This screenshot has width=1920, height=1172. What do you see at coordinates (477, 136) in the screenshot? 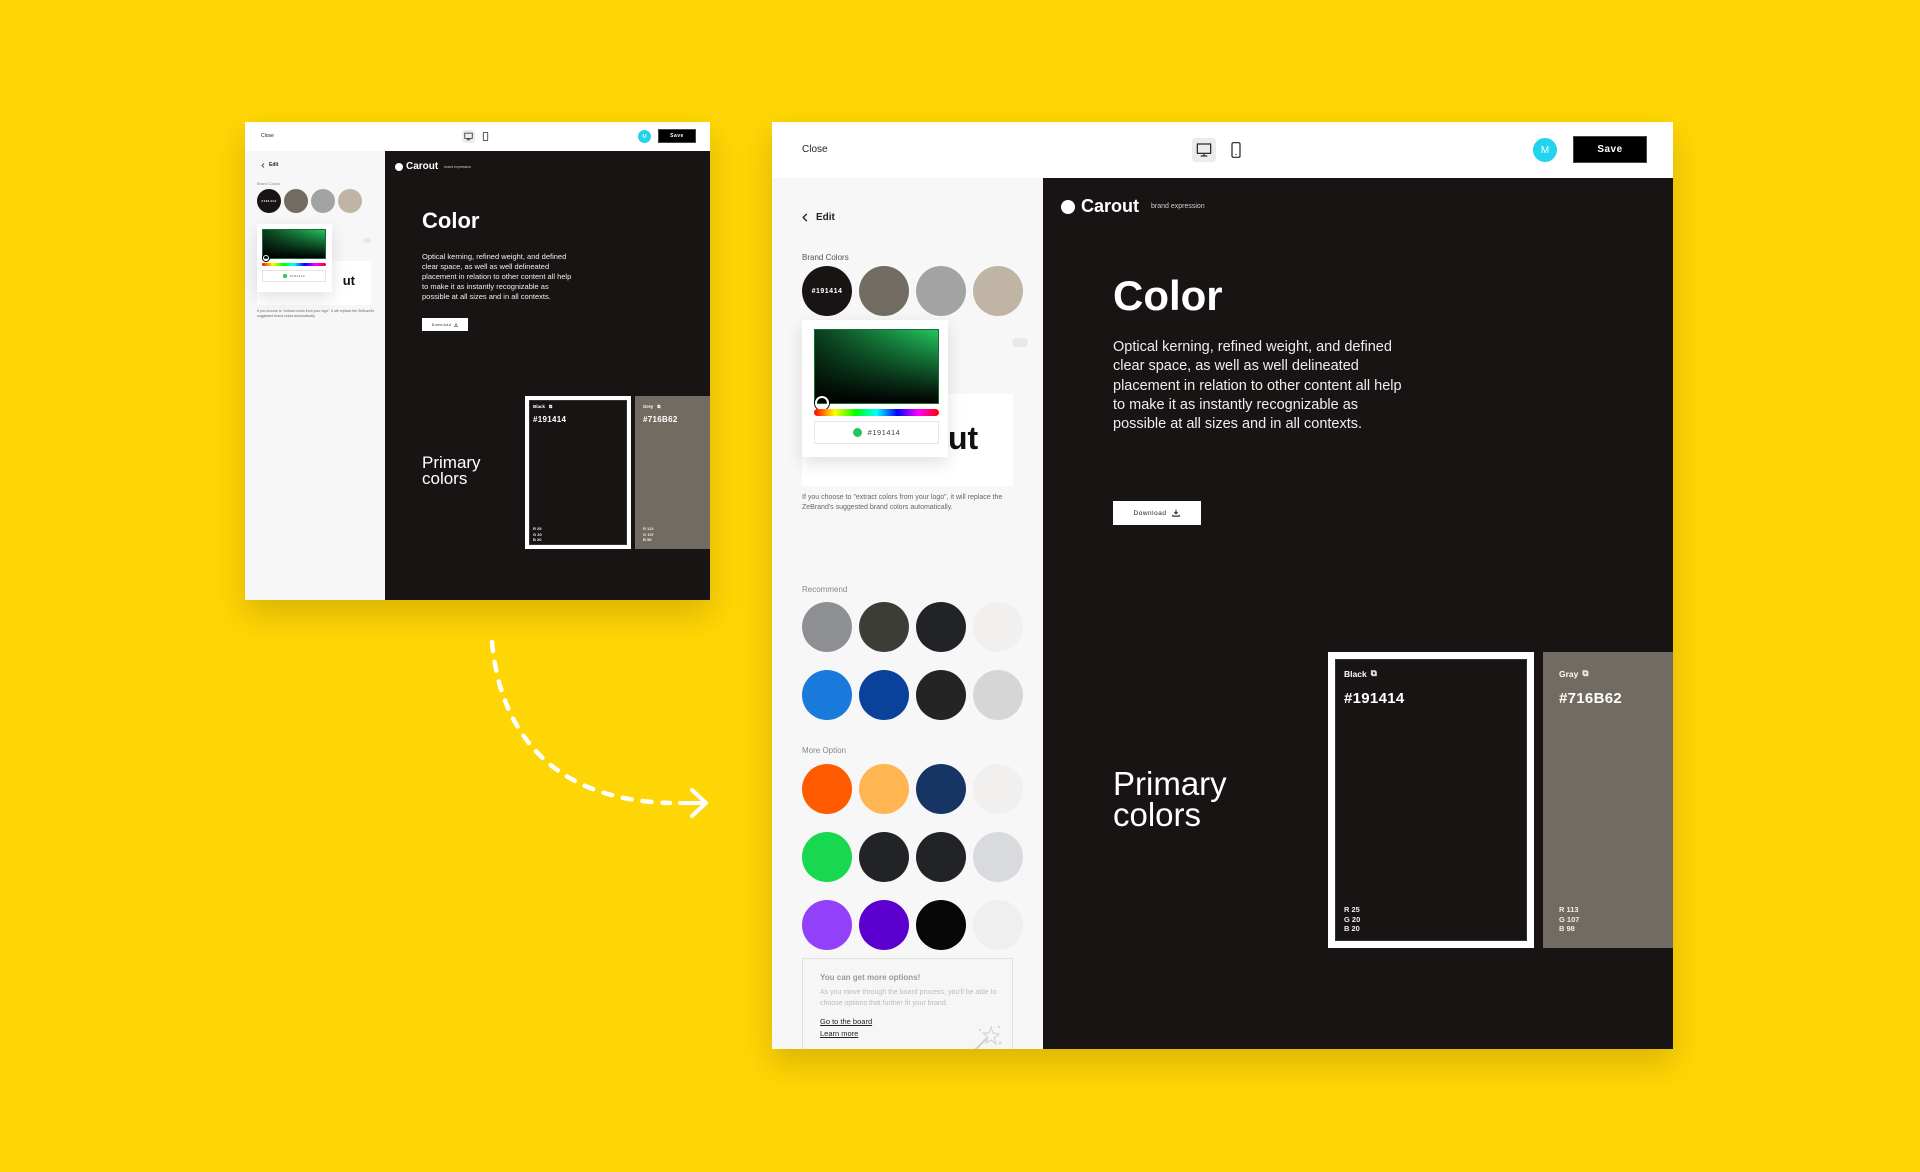
I see `device-toggle` at bounding box center [477, 136].